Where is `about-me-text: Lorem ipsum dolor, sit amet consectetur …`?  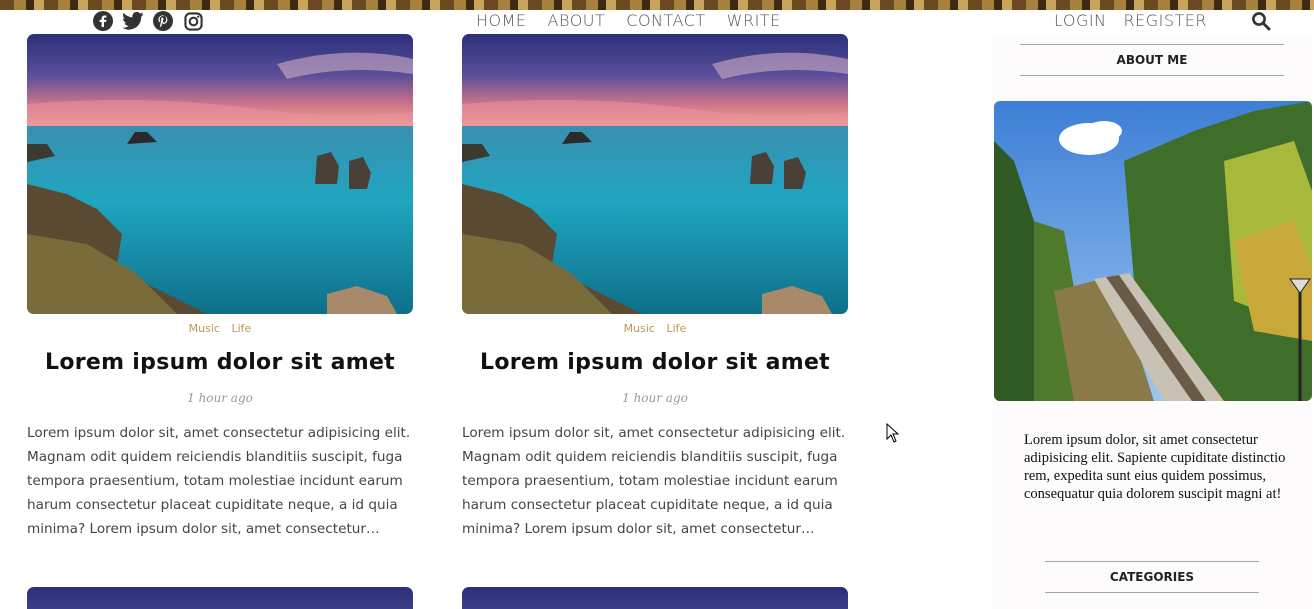
about-me-text: Lorem ipsum dolor, sit amet consectetur … is located at coordinates (1155, 467).